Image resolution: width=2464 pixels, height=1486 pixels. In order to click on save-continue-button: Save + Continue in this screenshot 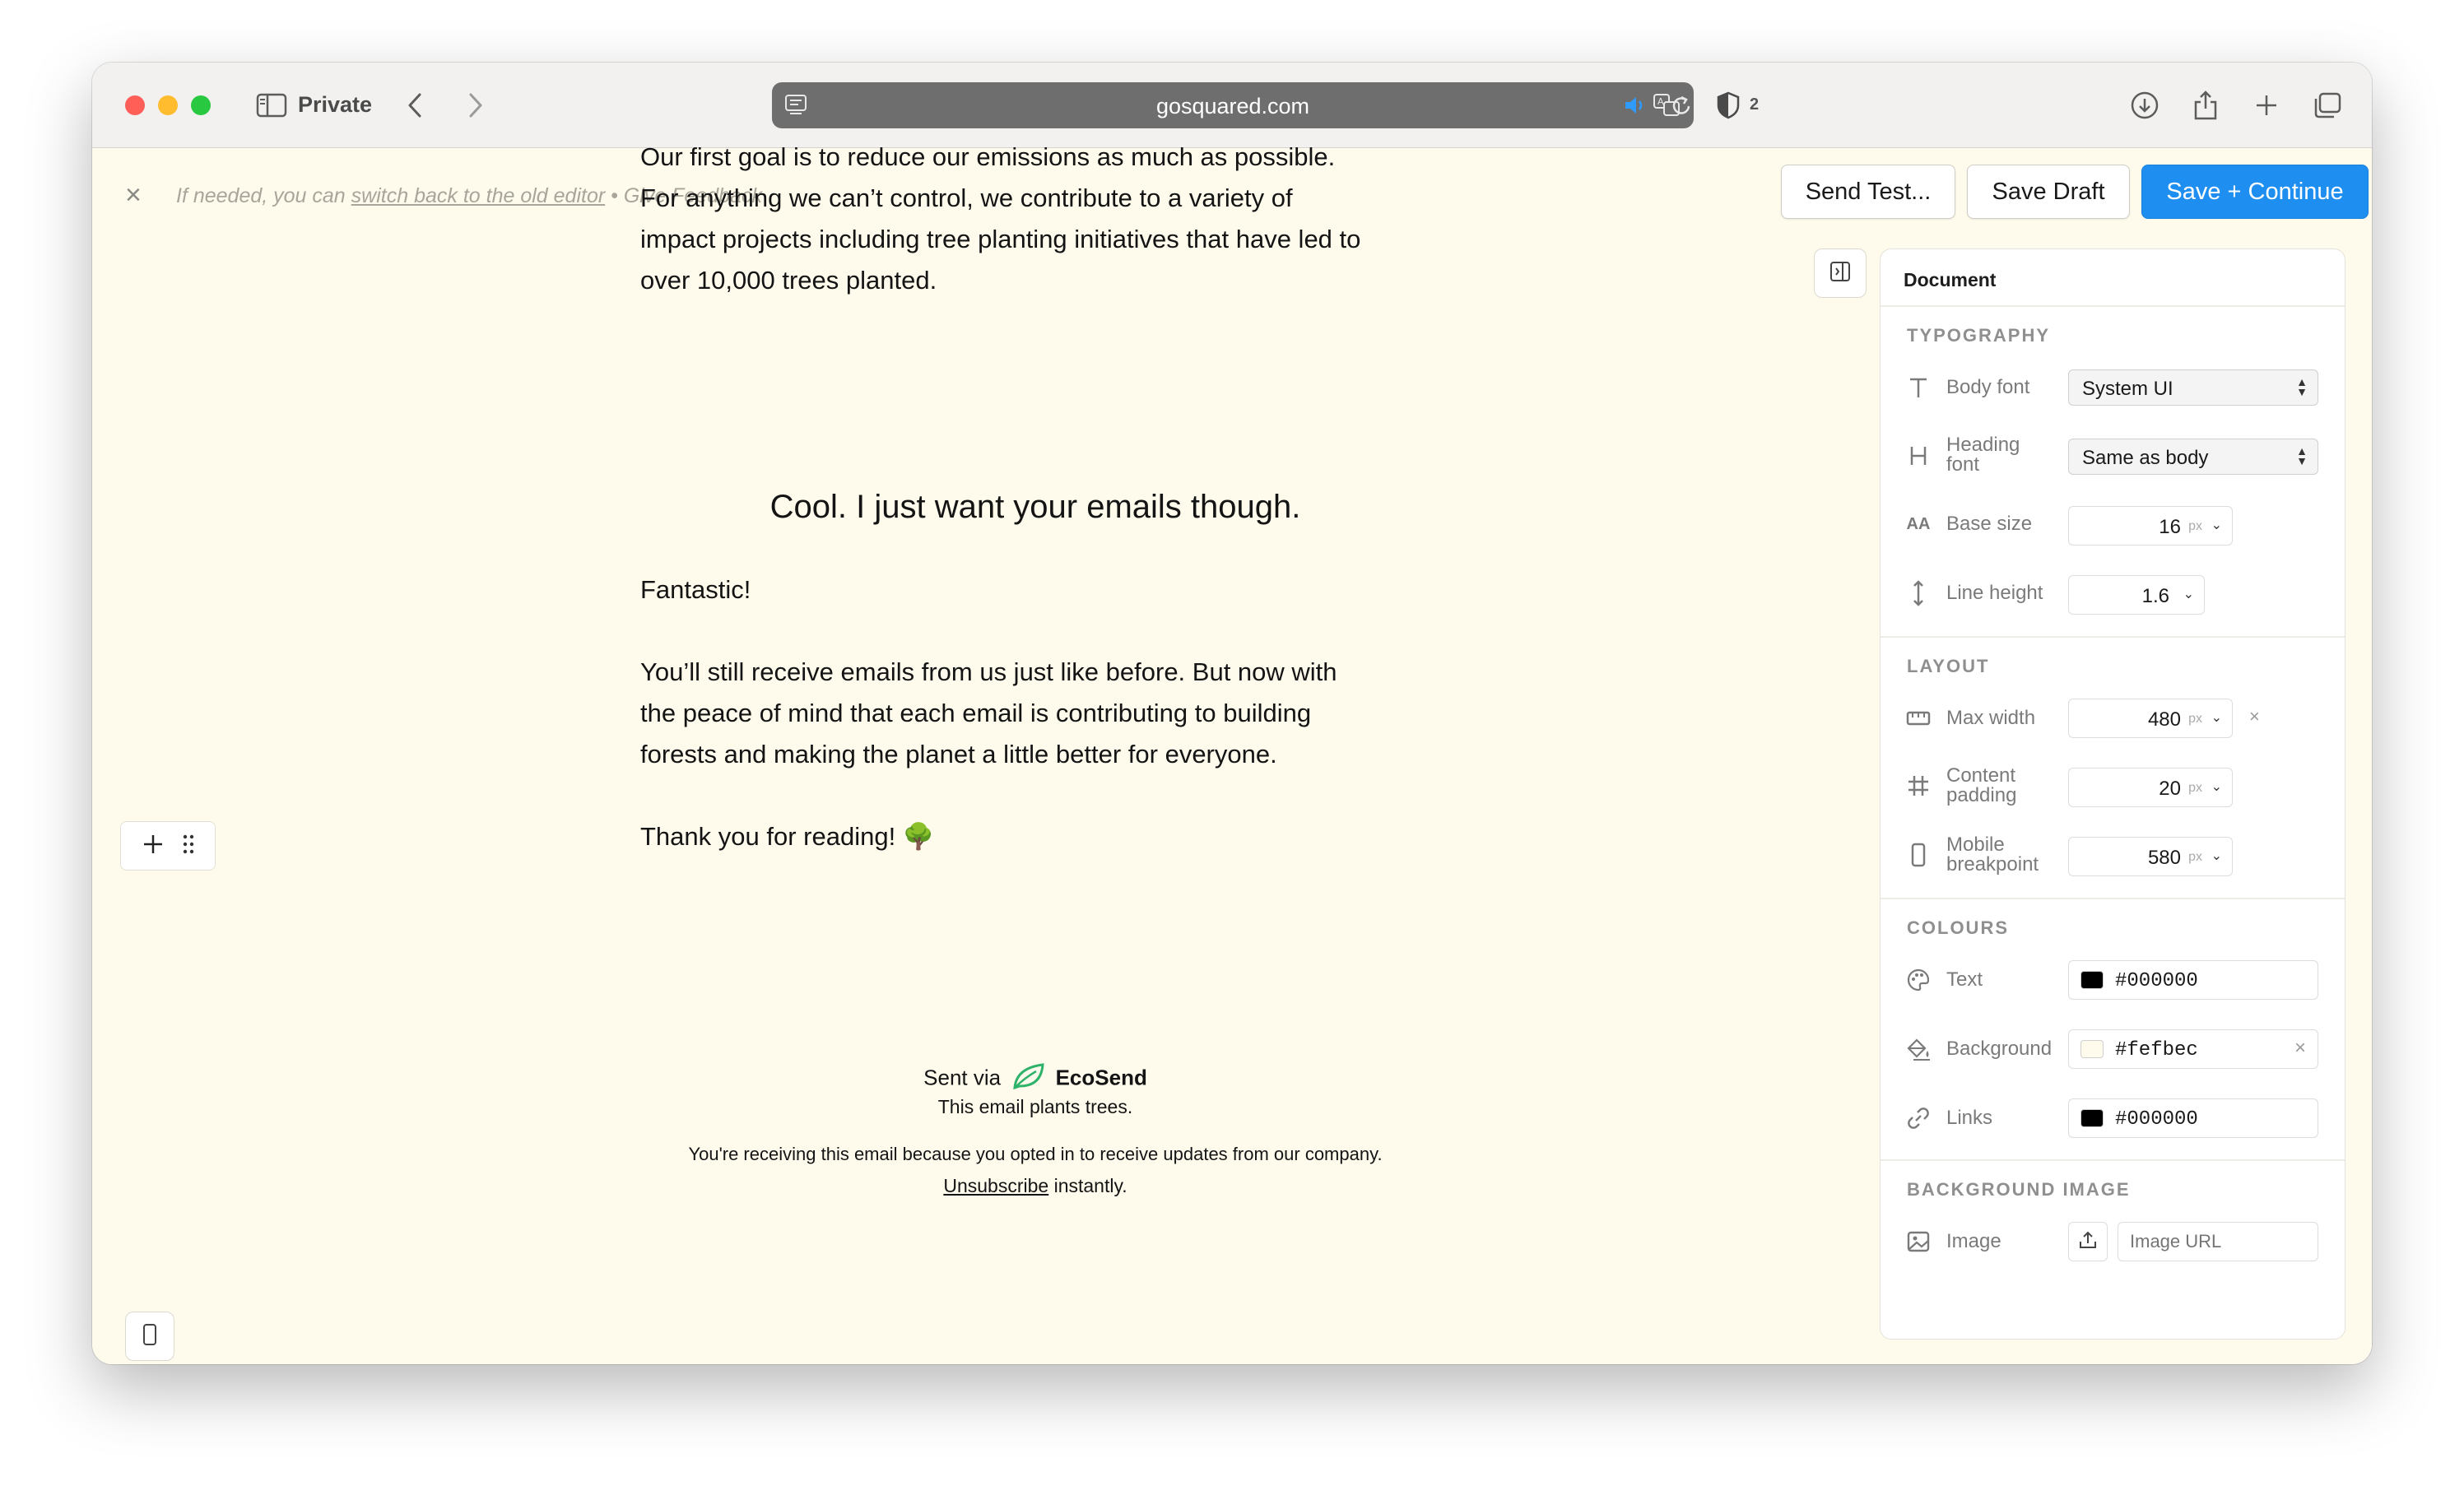, I will do `click(2255, 192)`.